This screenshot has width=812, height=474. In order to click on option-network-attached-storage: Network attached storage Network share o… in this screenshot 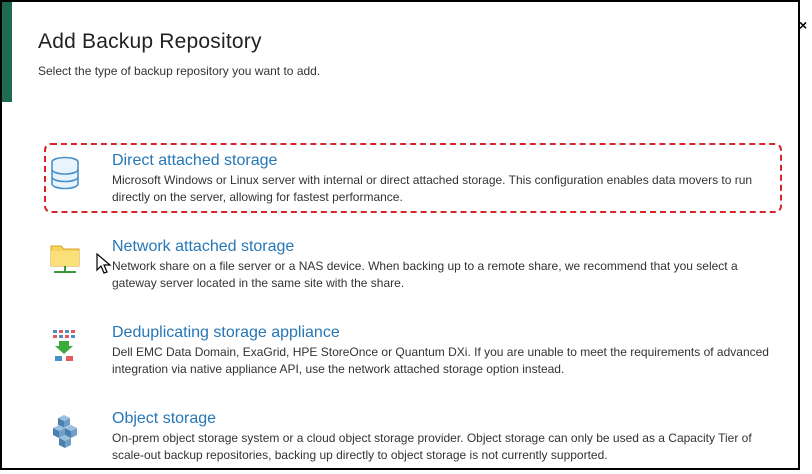, I will do `click(417, 267)`.